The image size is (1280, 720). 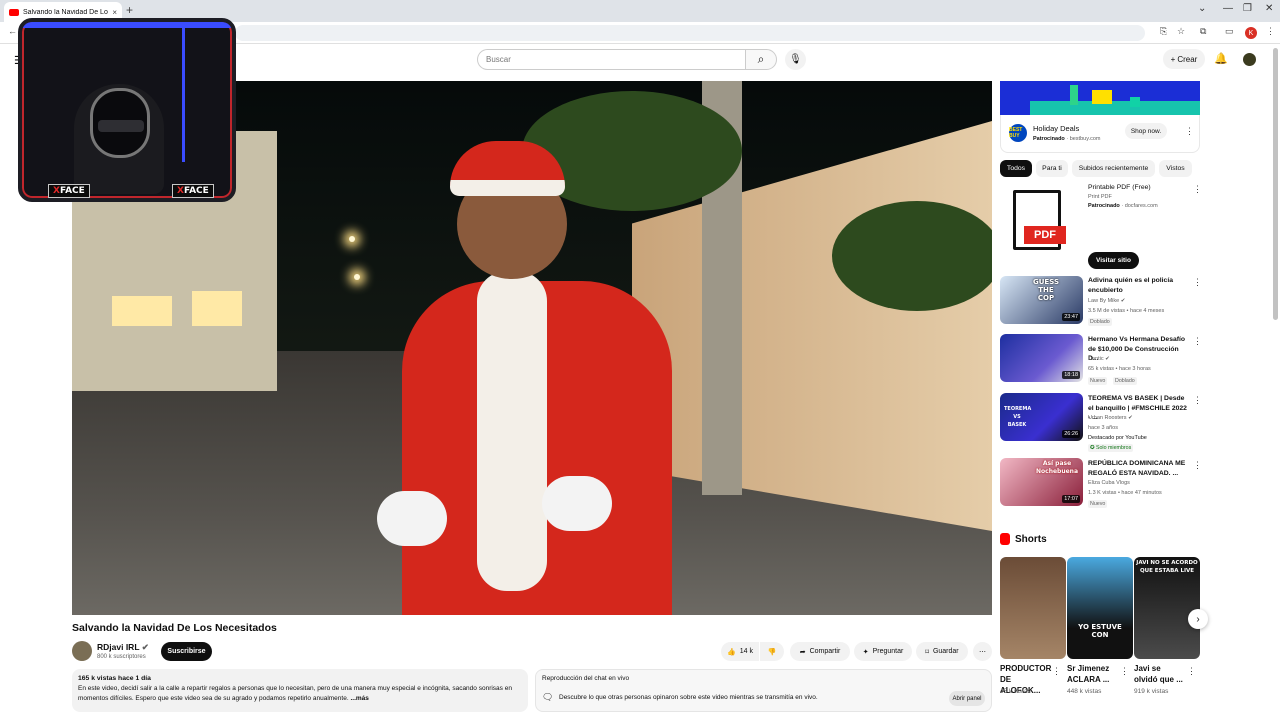 I want to click on short-thumbnail: YO ESTUVE CON, so click(x=1100, y=608).